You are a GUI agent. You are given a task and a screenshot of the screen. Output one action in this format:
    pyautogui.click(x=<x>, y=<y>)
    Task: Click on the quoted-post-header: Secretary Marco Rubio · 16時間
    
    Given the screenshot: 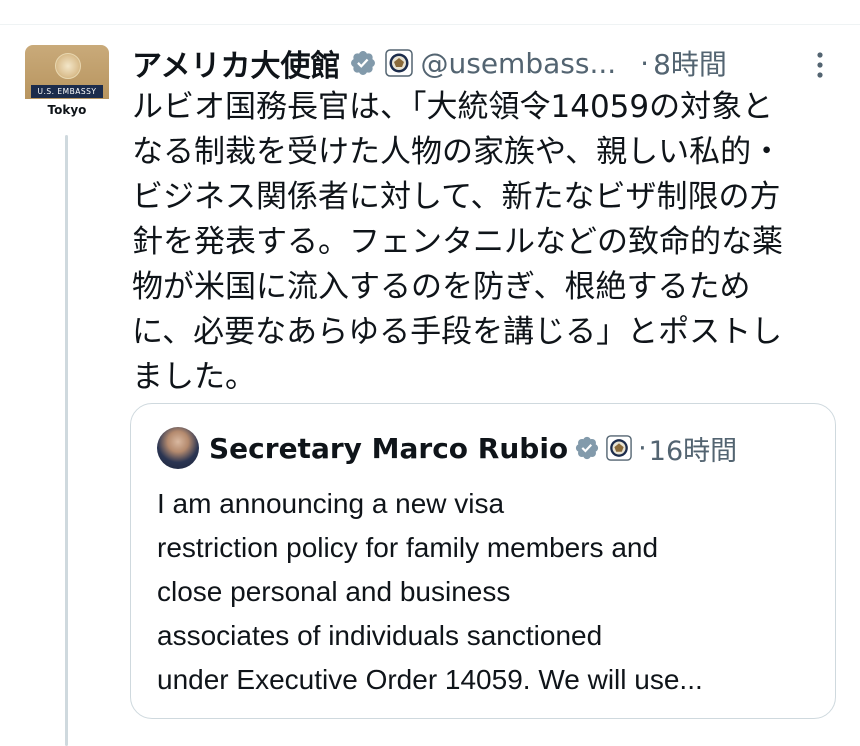 What is the action you would take?
    pyautogui.click(x=447, y=448)
    